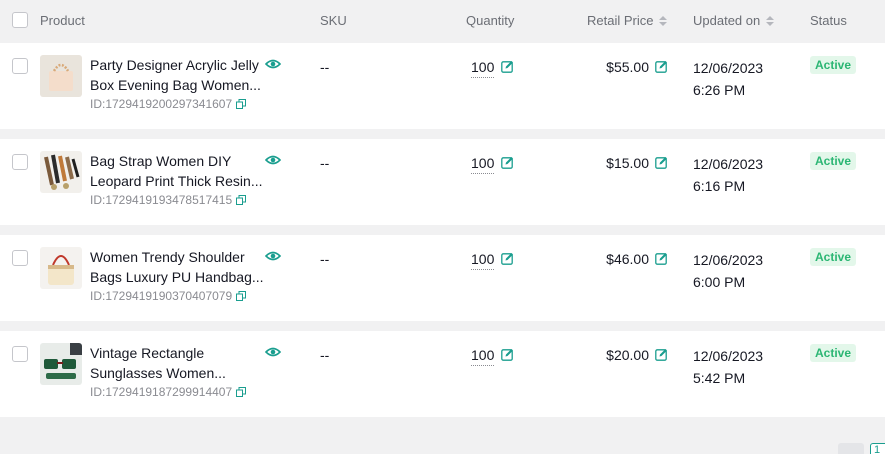 The height and width of the screenshot is (454, 885). I want to click on product-name-line: Bag Strap Women DIY, so click(161, 161).